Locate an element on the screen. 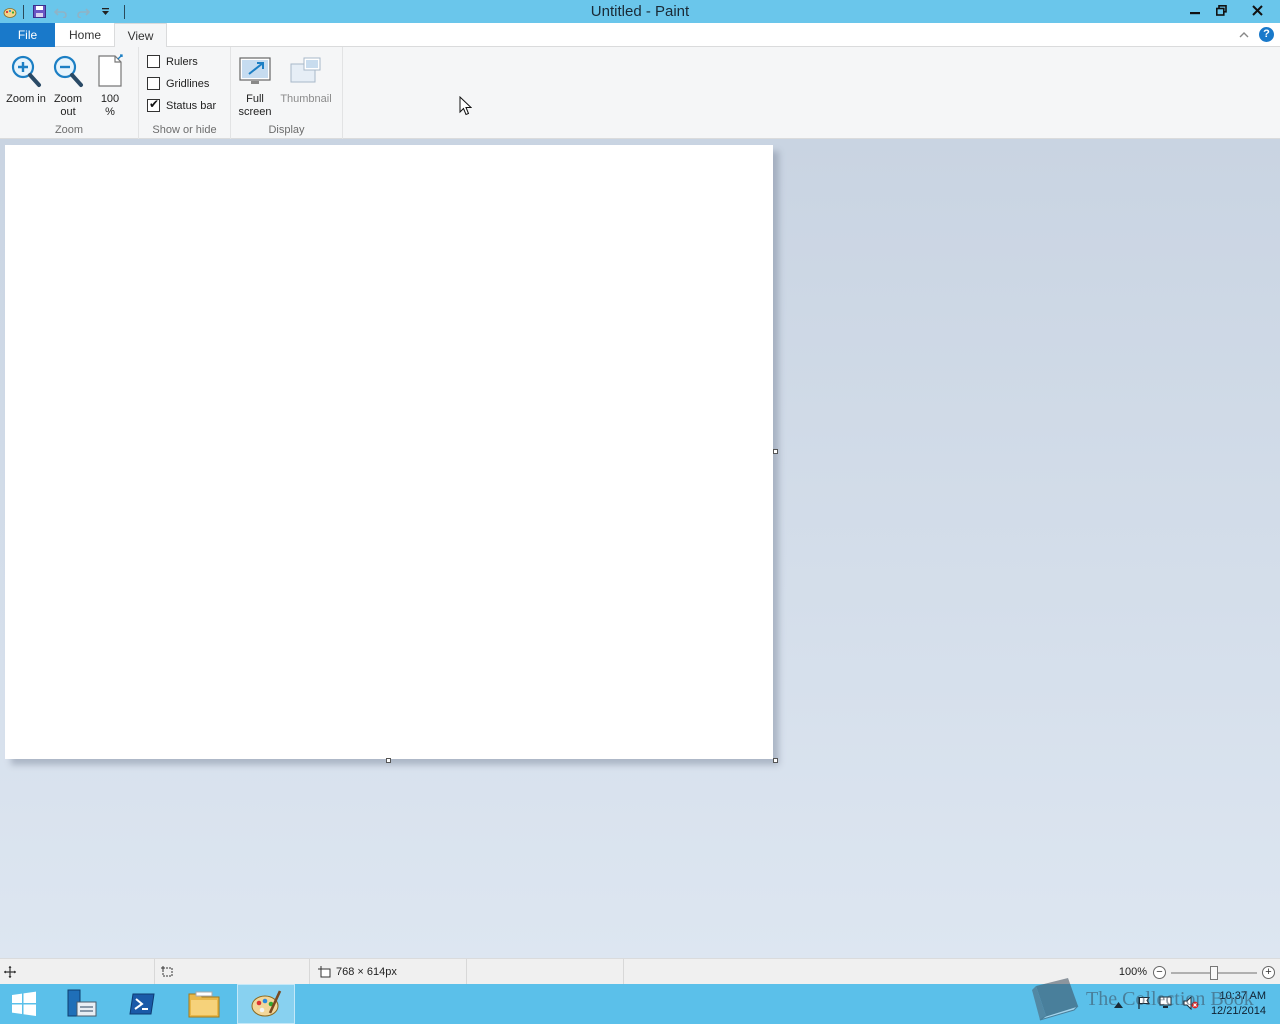  canvas-size-icon is located at coordinates (324, 972).